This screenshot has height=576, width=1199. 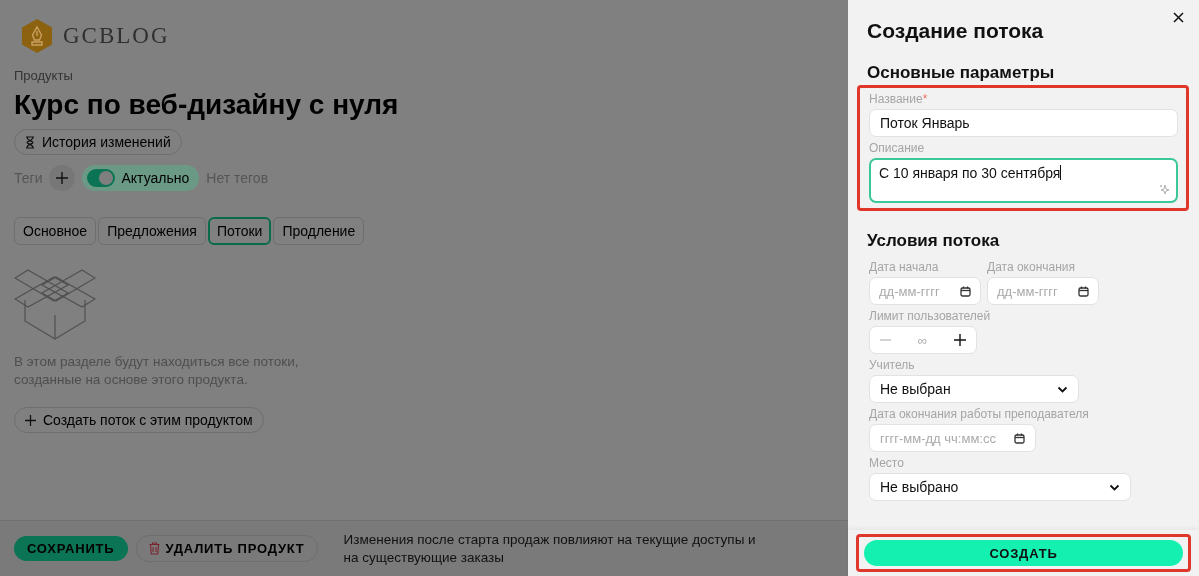 What do you see at coordinates (1032, 267) in the screenshot?
I see `field-label: Дата окончания` at bounding box center [1032, 267].